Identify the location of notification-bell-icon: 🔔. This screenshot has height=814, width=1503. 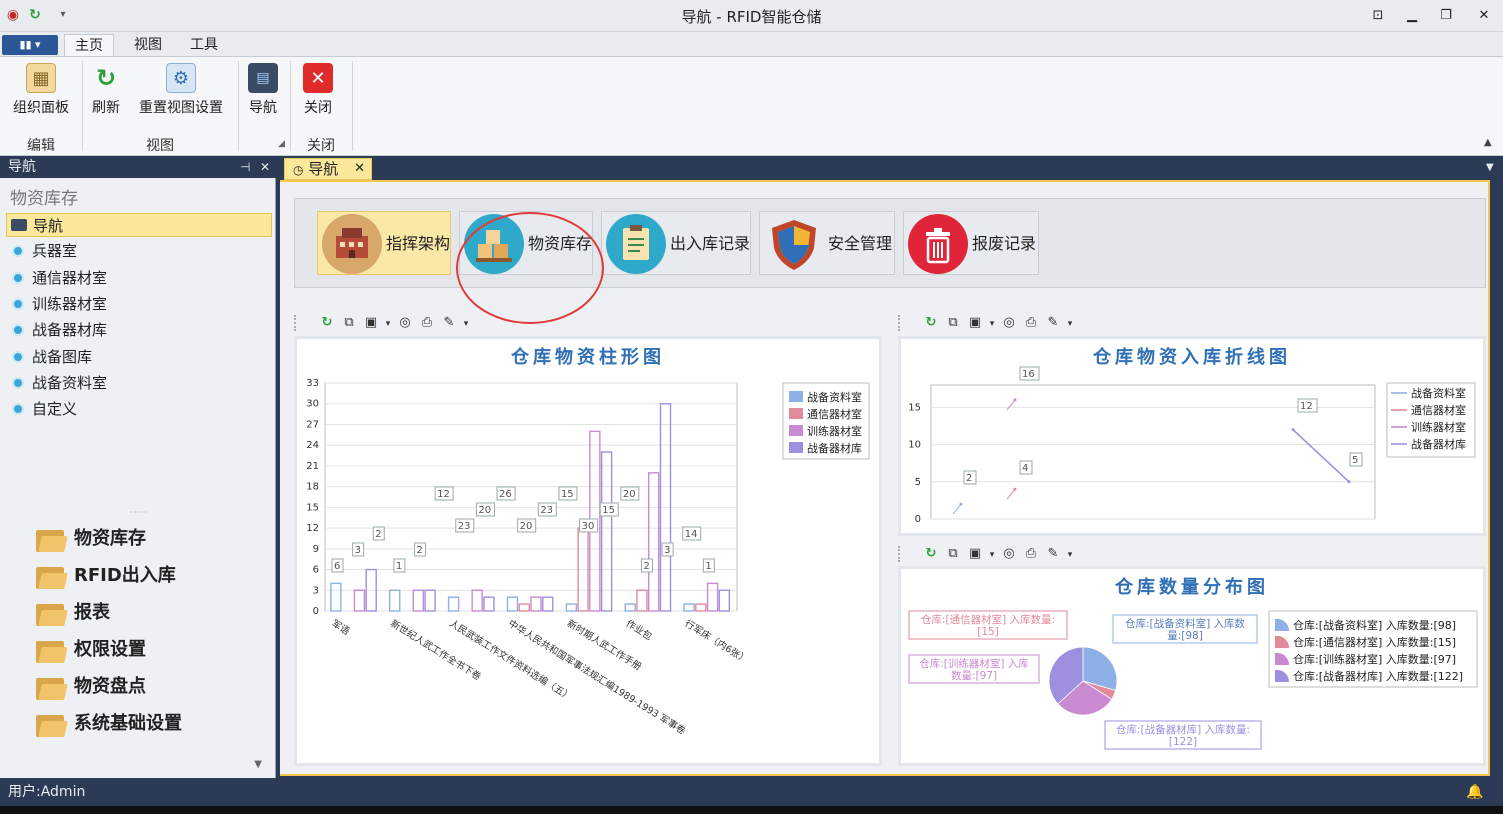
(1474, 792).